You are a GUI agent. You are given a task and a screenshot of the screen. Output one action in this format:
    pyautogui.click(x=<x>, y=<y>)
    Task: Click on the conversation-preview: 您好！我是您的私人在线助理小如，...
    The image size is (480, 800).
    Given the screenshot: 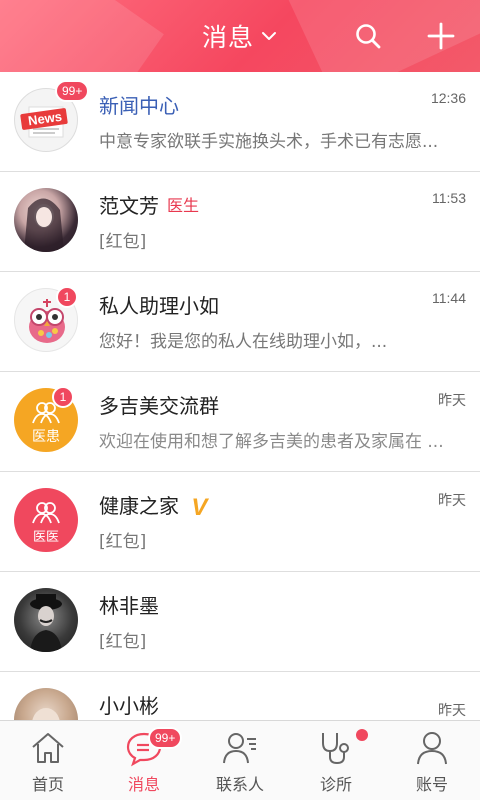 What is the action you would take?
    pyautogui.click(x=243, y=342)
    